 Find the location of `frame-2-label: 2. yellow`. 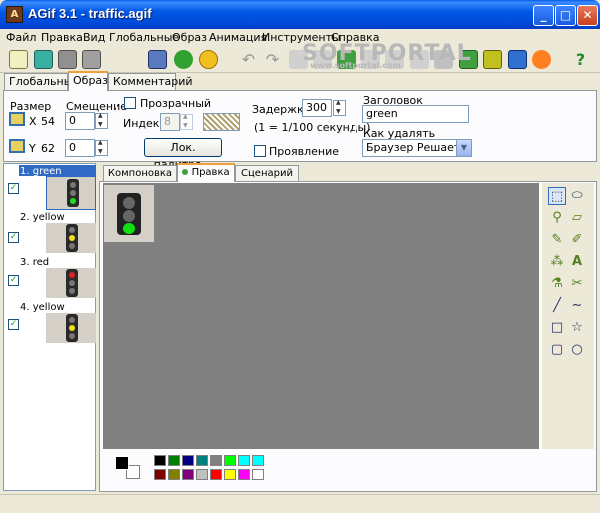

frame-2-label: 2. yellow is located at coordinates (42, 217).